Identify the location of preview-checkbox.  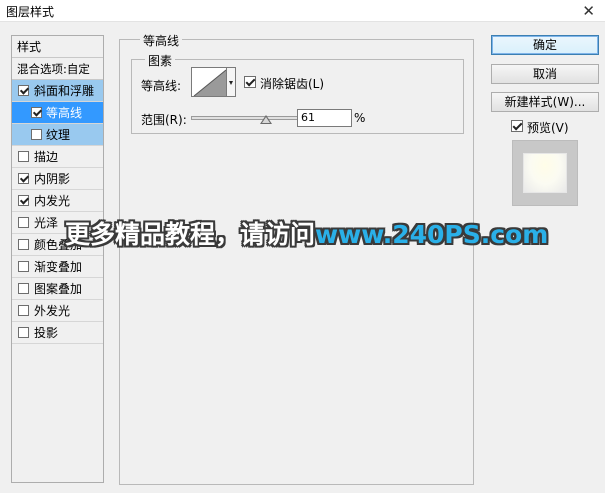
(517, 126).